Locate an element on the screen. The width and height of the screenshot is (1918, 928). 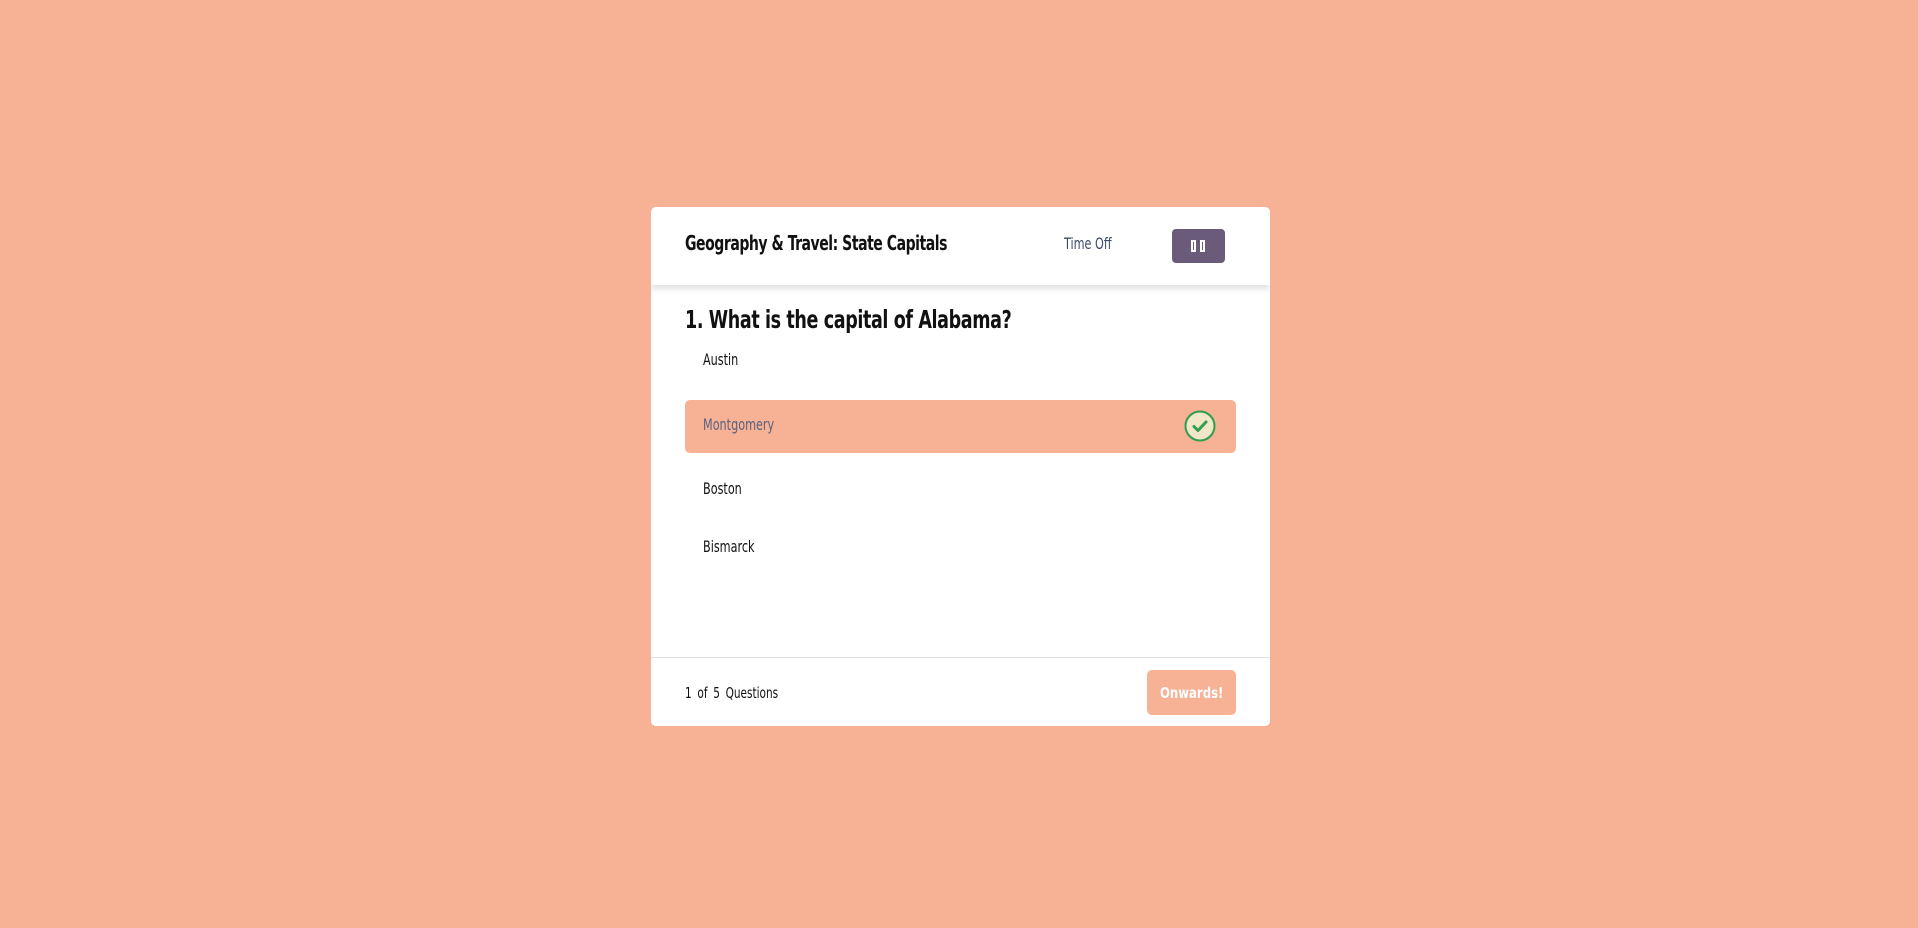
pause-icon is located at coordinates (1199, 246).